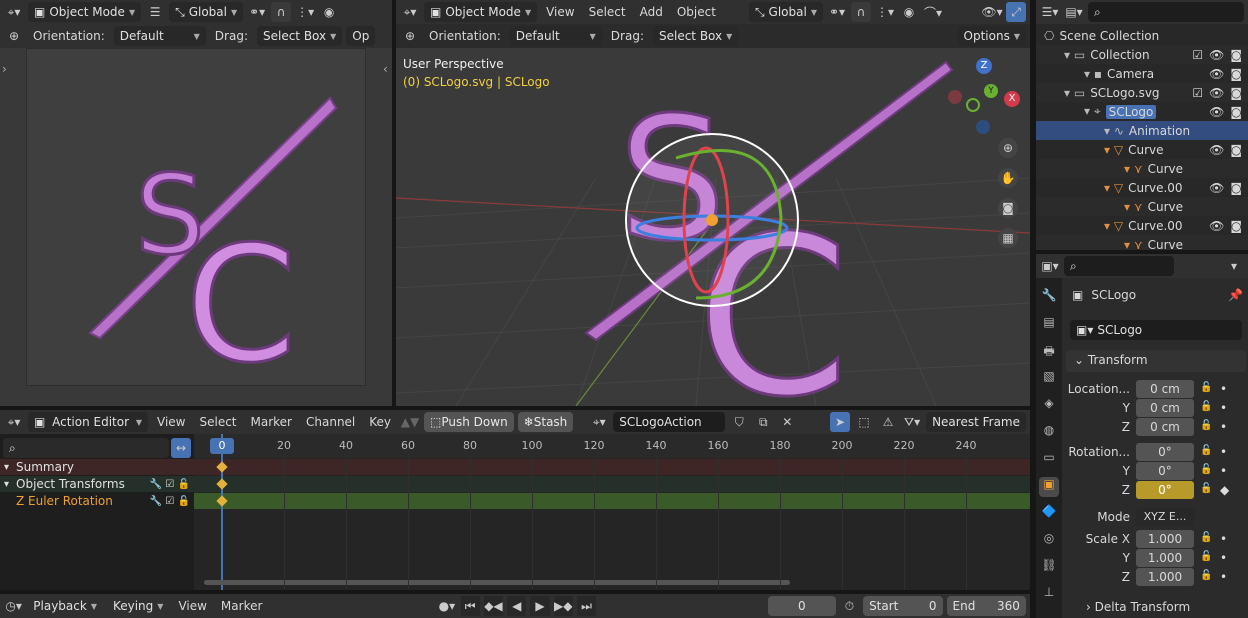  I want to click on channel-row: Z Euler Rotation 🔧 ☑ 🔓, so click(97, 501).